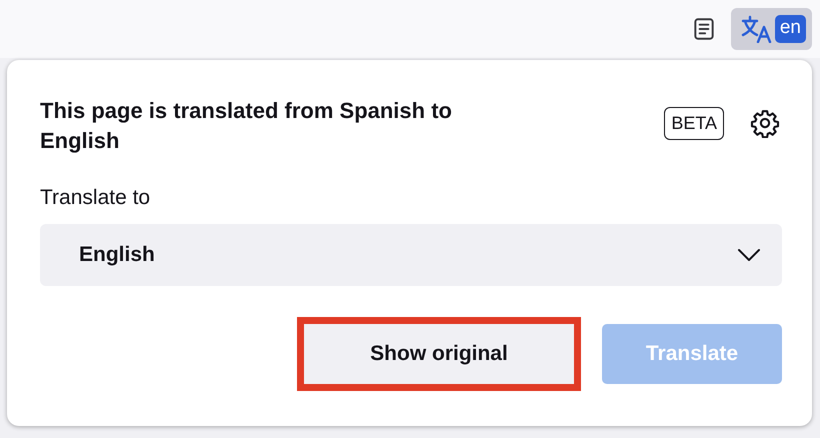 This screenshot has width=820, height=438. Describe the element at coordinates (246, 126) in the screenshot. I see `popup-title: This page is translated from Spanish to English` at that location.